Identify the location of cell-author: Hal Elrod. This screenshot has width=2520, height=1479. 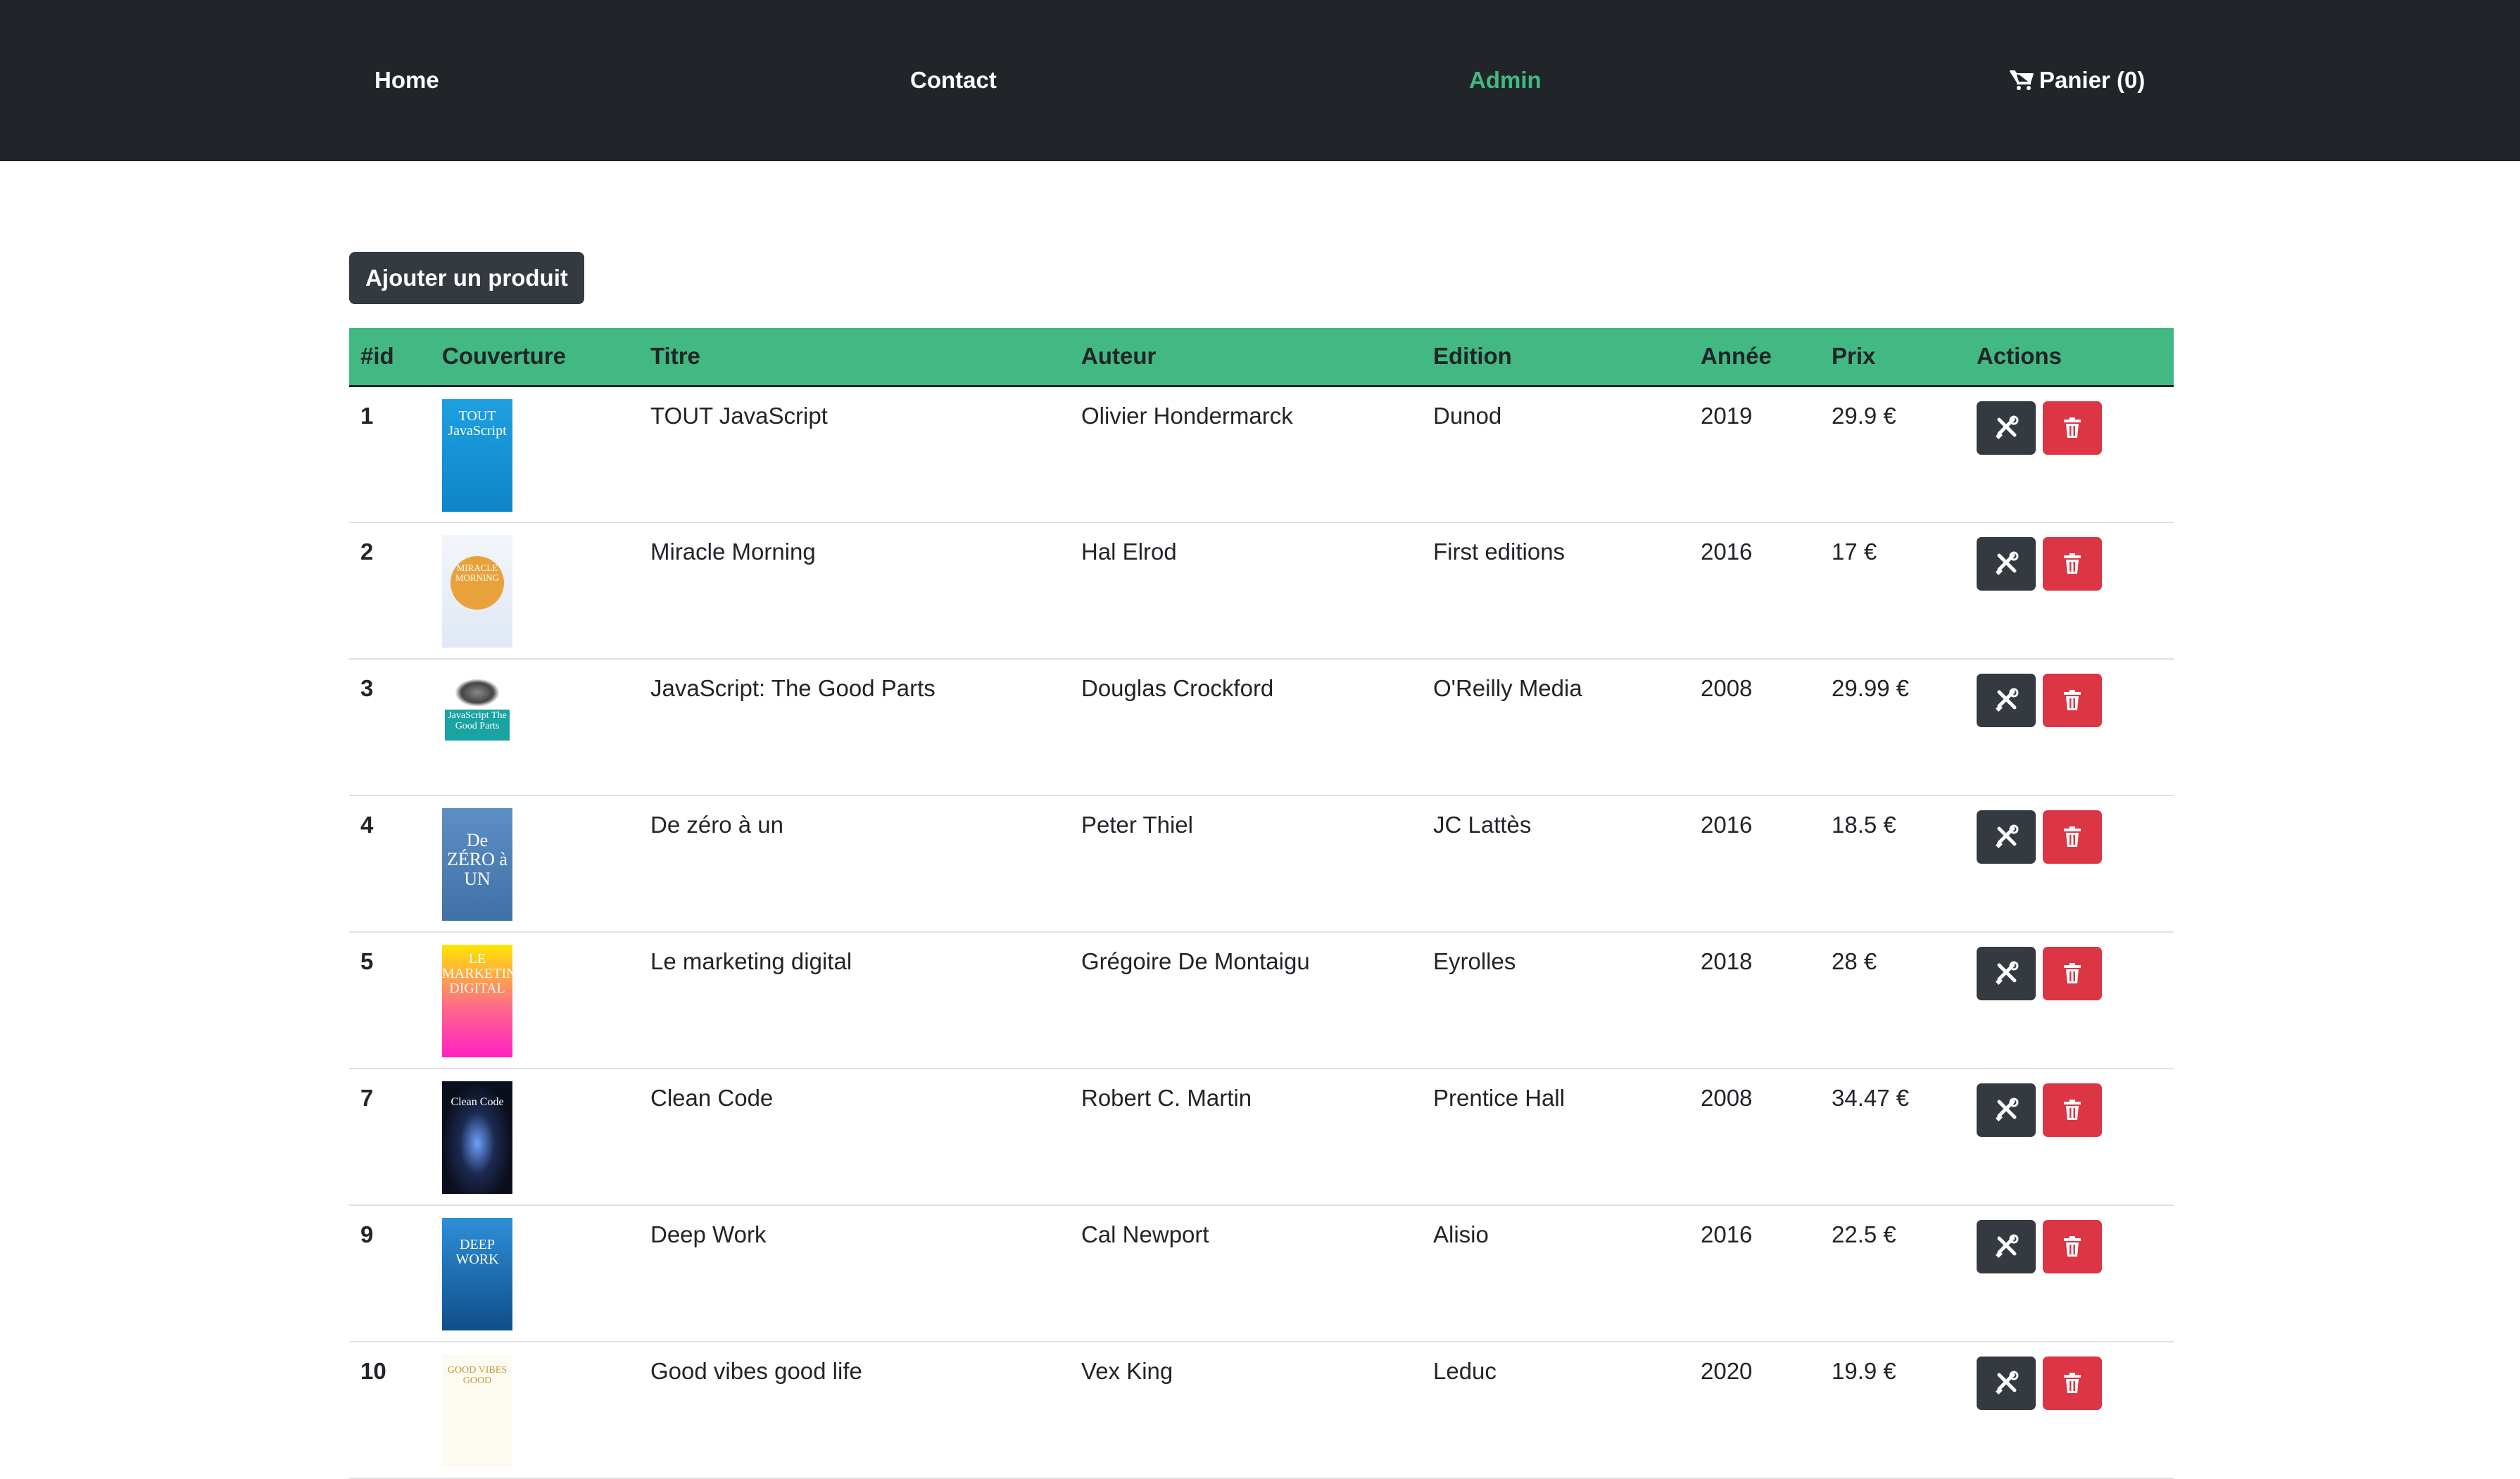
(1129, 552).